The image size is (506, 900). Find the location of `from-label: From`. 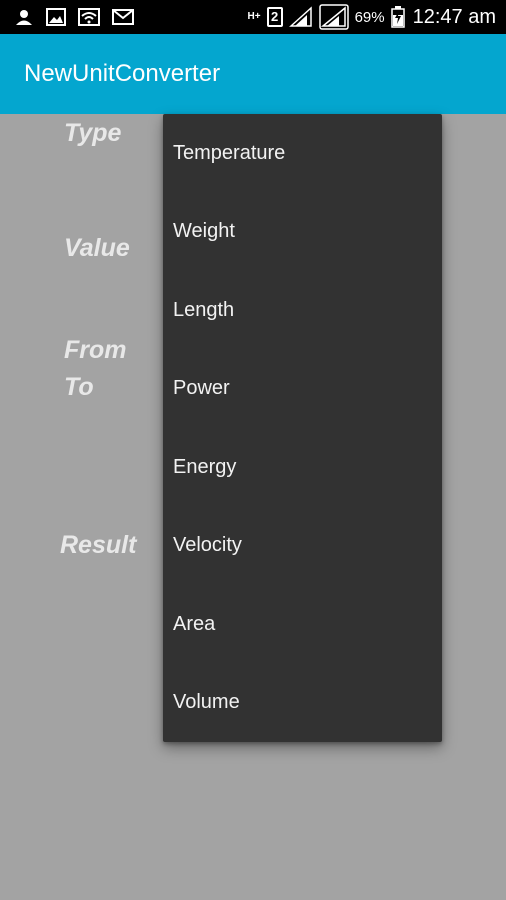

from-label: From is located at coordinates (95, 350).